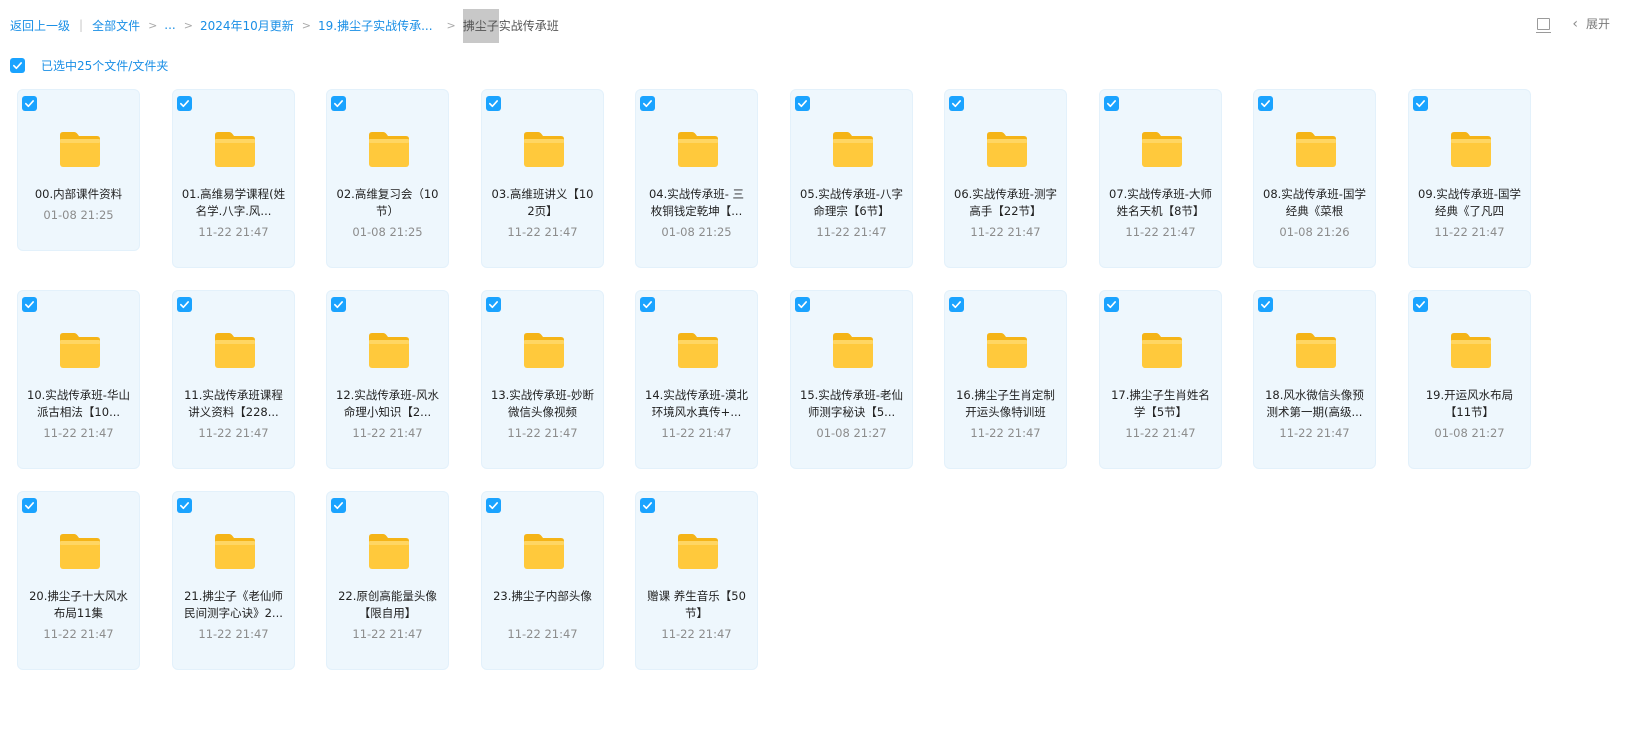  What do you see at coordinates (542, 379) in the screenshot?
I see `folder-item: 13.实战传承班-妙断微信头像视频 11-22 21:47` at bounding box center [542, 379].